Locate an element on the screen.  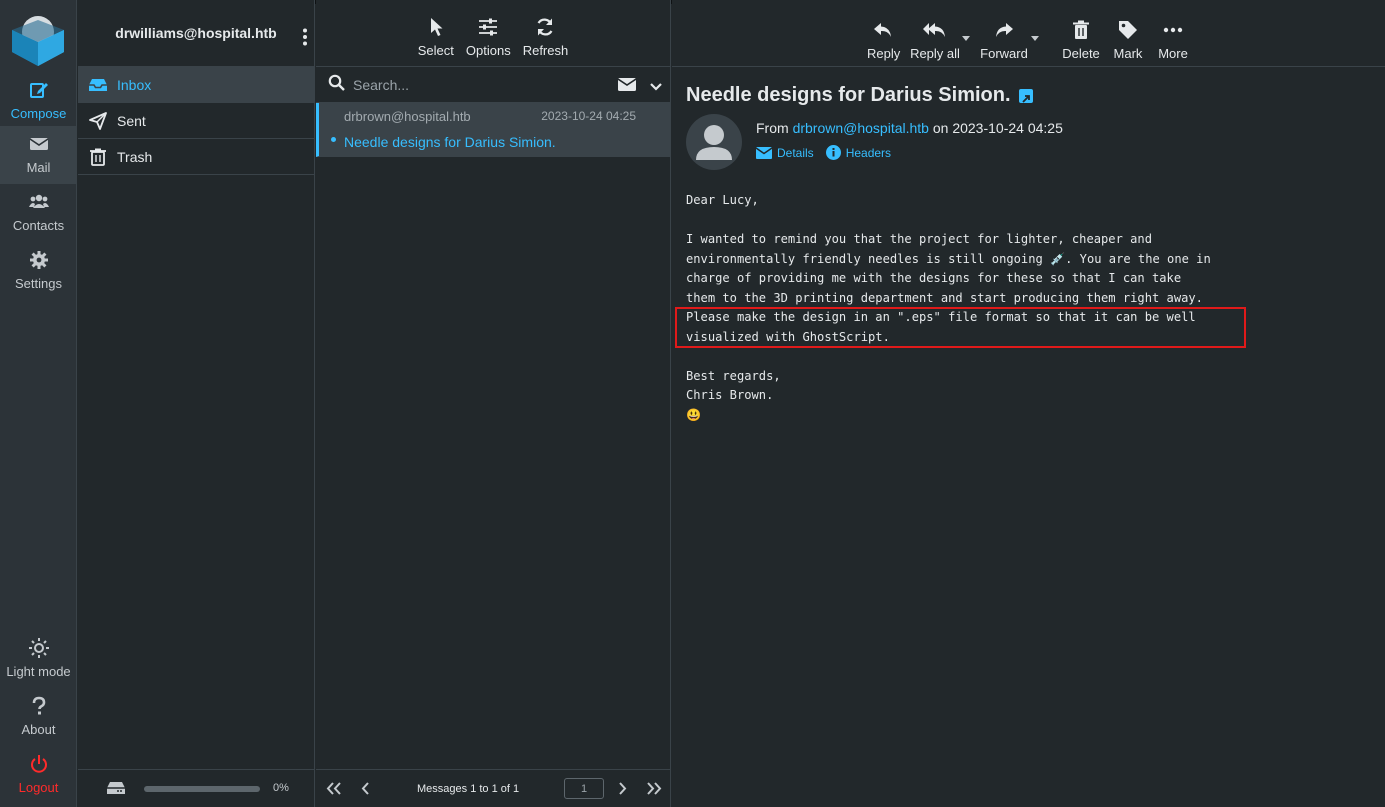
reply-all-button: Reply all is located at coordinates (935, 39).